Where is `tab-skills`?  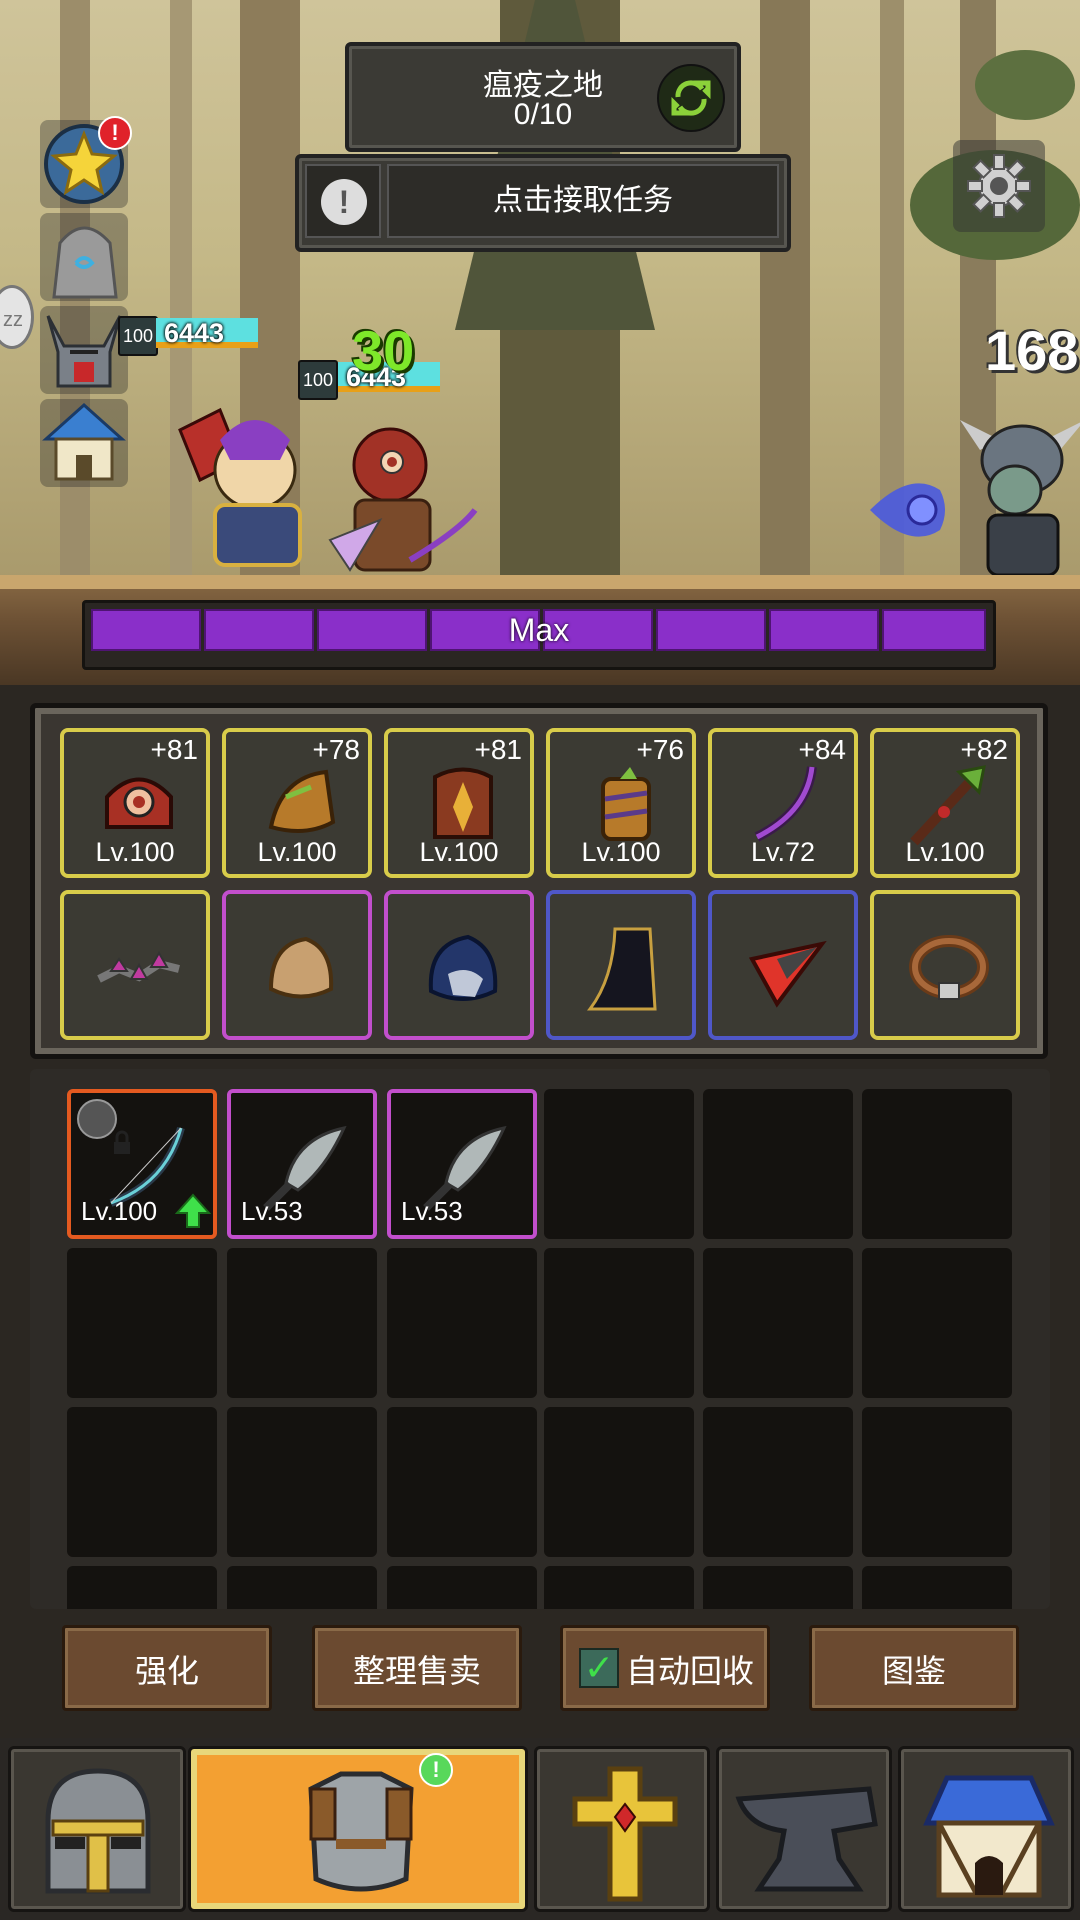
tab-skills is located at coordinates (622, 1829).